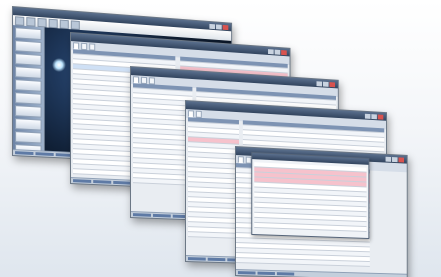  I want to click on popup-dialog, so click(310, 195).